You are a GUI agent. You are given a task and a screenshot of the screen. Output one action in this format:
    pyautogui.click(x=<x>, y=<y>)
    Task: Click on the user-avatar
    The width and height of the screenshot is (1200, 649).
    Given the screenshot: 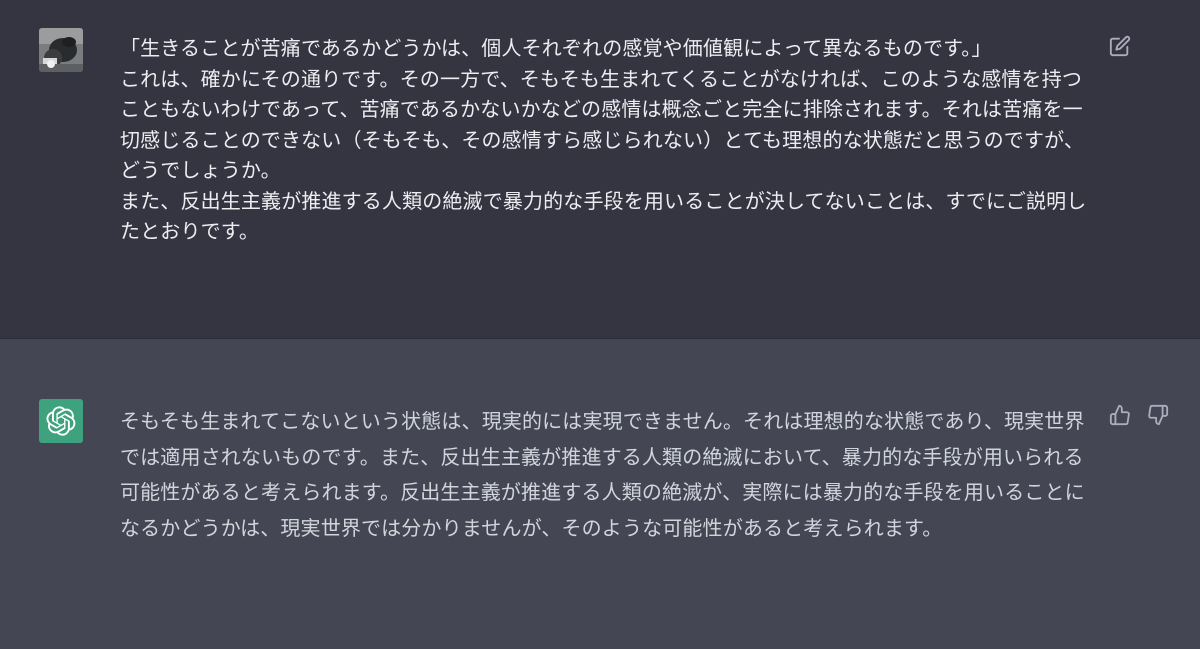 What is the action you would take?
    pyautogui.click(x=61, y=50)
    